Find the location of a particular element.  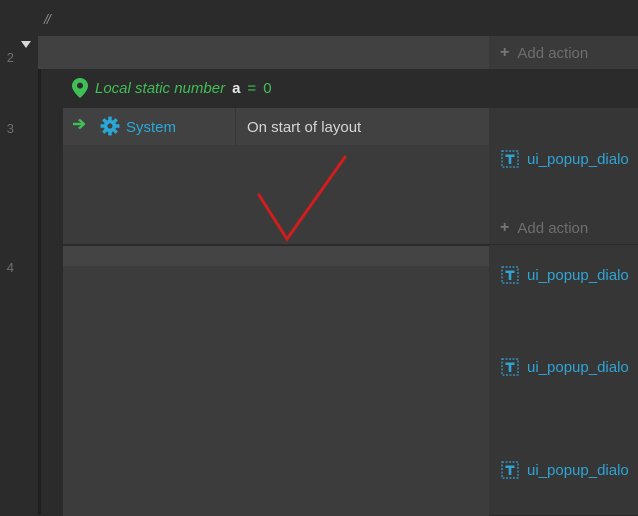

event-indent-line is located at coordinates (60, 311).